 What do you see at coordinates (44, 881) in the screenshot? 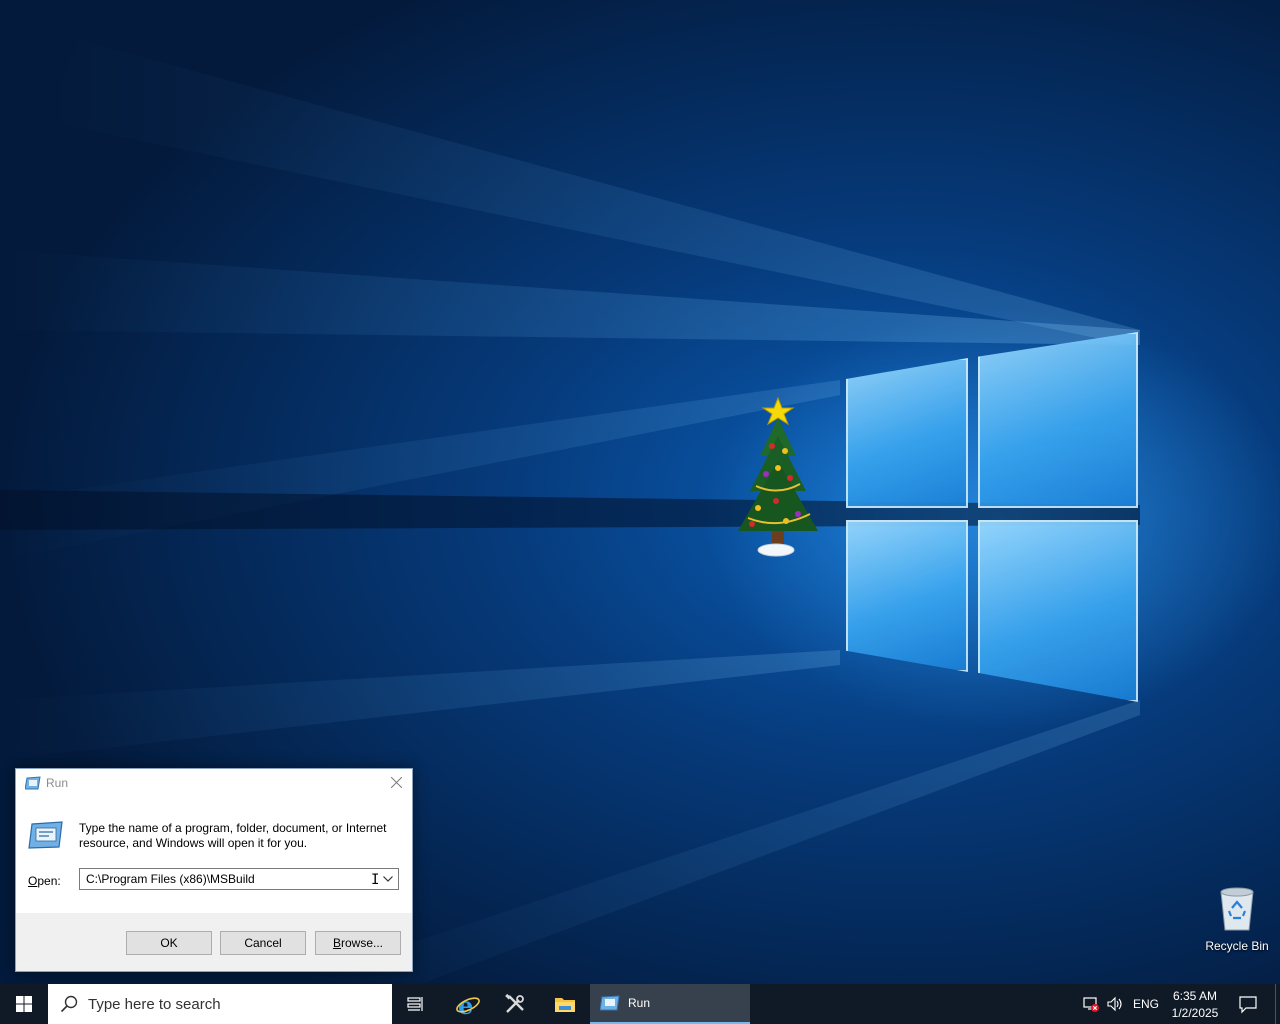
I see `open-label: Open:` at bounding box center [44, 881].